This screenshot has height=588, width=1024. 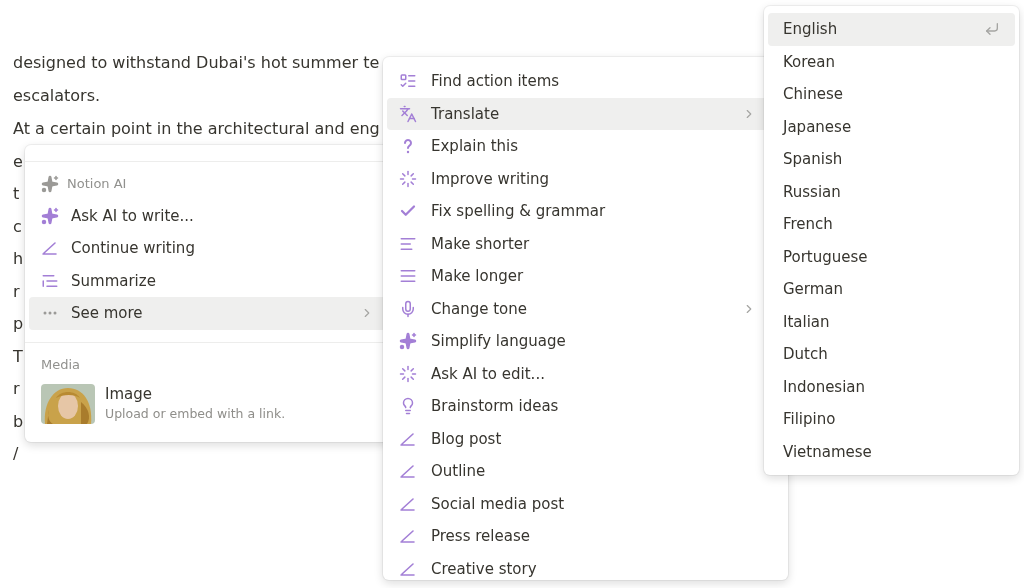 What do you see at coordinates (16, 194) in the screenshot?
I see `body-text: t` at bounding box center [16, 194].